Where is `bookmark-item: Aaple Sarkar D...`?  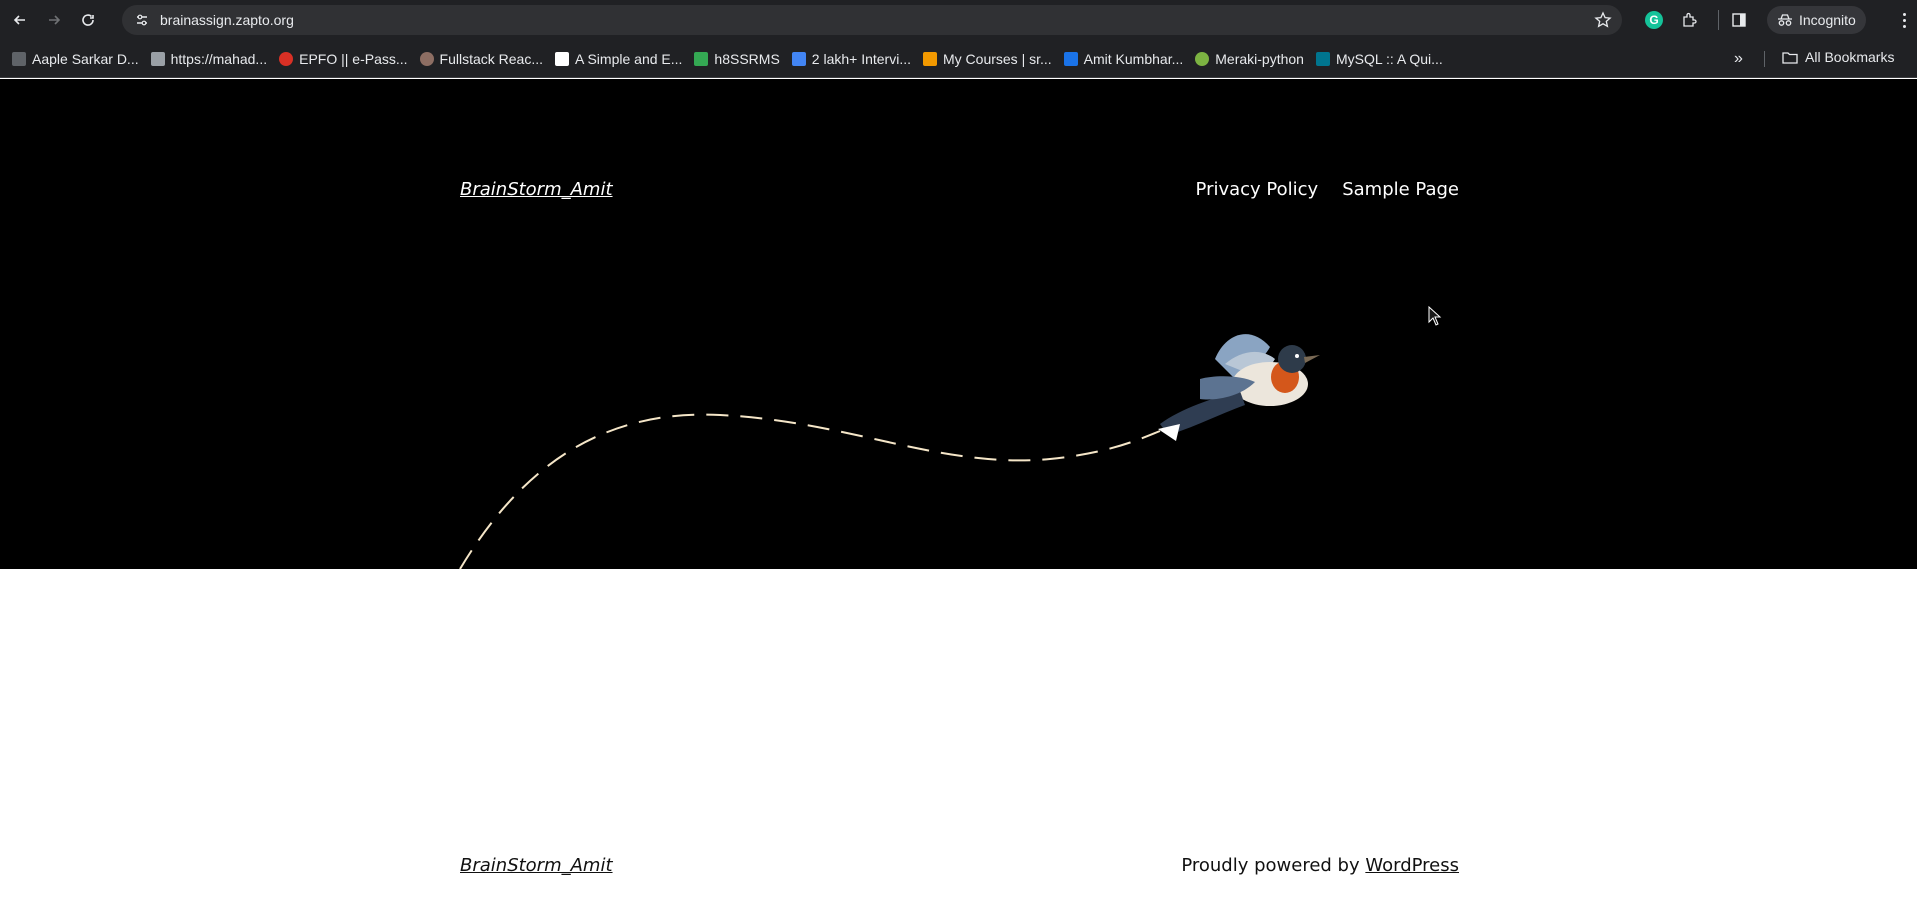 bookmark-item: Aaple Sarkar D... is located at coordinates (75, 59).